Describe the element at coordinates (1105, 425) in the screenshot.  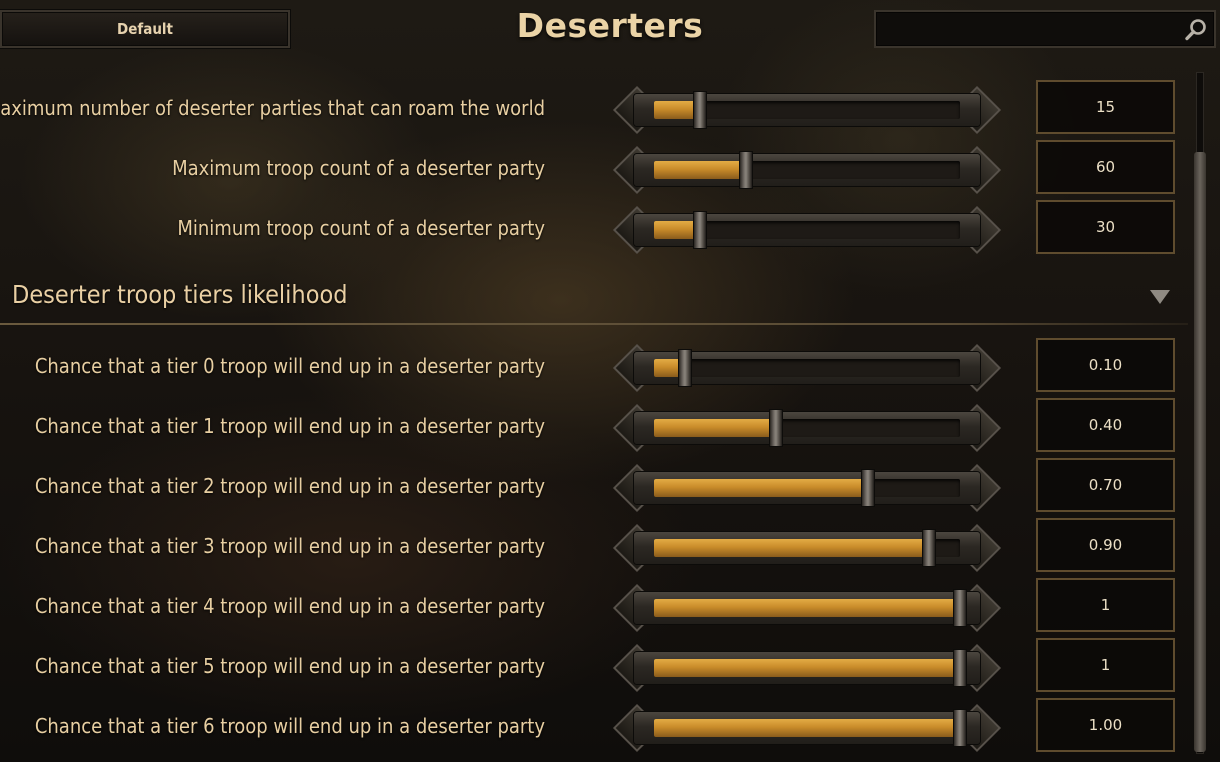
I see `setting-value-field: 0.40` at that location.